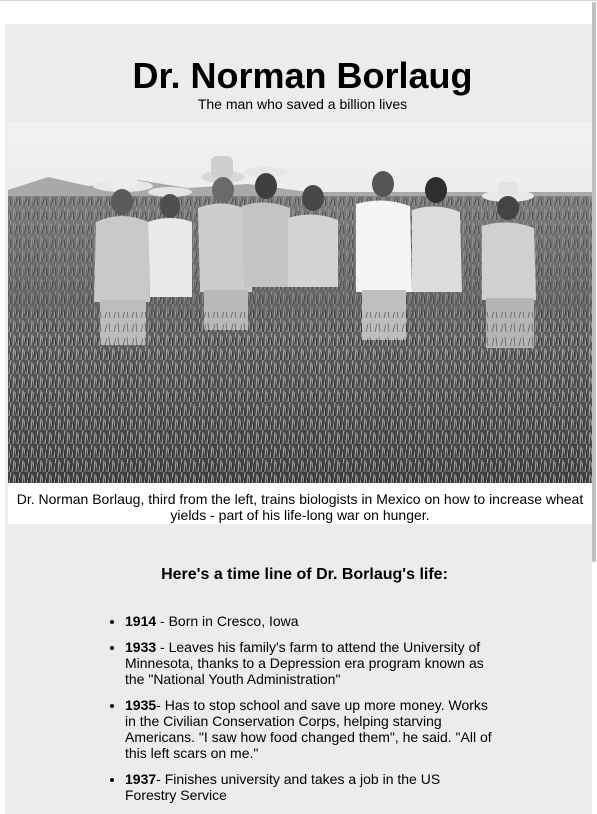 The image size is (597, 814). I want to click on page-subtitle: The man who saved a billion lives, so click(302, 104).